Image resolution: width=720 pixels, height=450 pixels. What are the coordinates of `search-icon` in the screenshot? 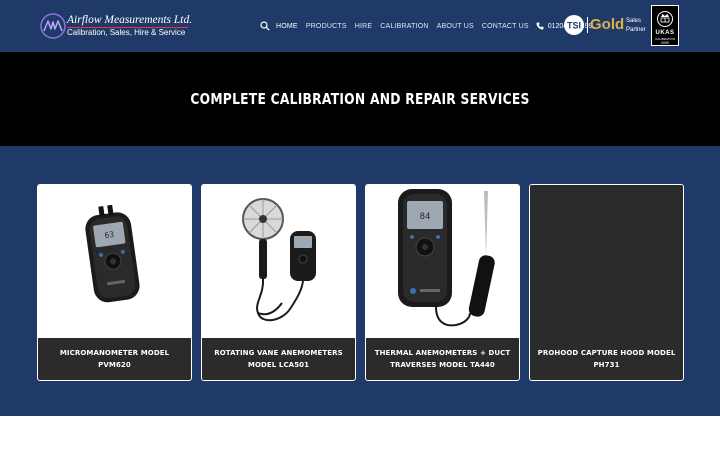 It's located at (265, 26).